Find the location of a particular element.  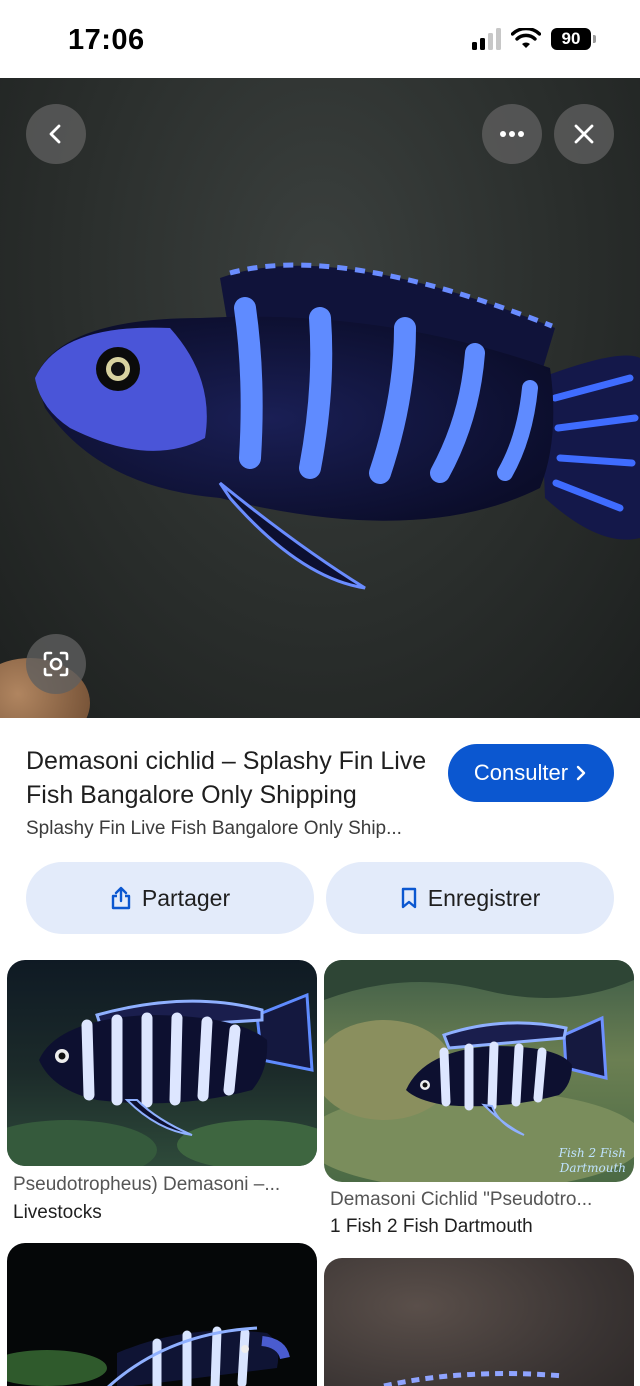

save-button: Enregistrer is located at coordinates (470, 898).